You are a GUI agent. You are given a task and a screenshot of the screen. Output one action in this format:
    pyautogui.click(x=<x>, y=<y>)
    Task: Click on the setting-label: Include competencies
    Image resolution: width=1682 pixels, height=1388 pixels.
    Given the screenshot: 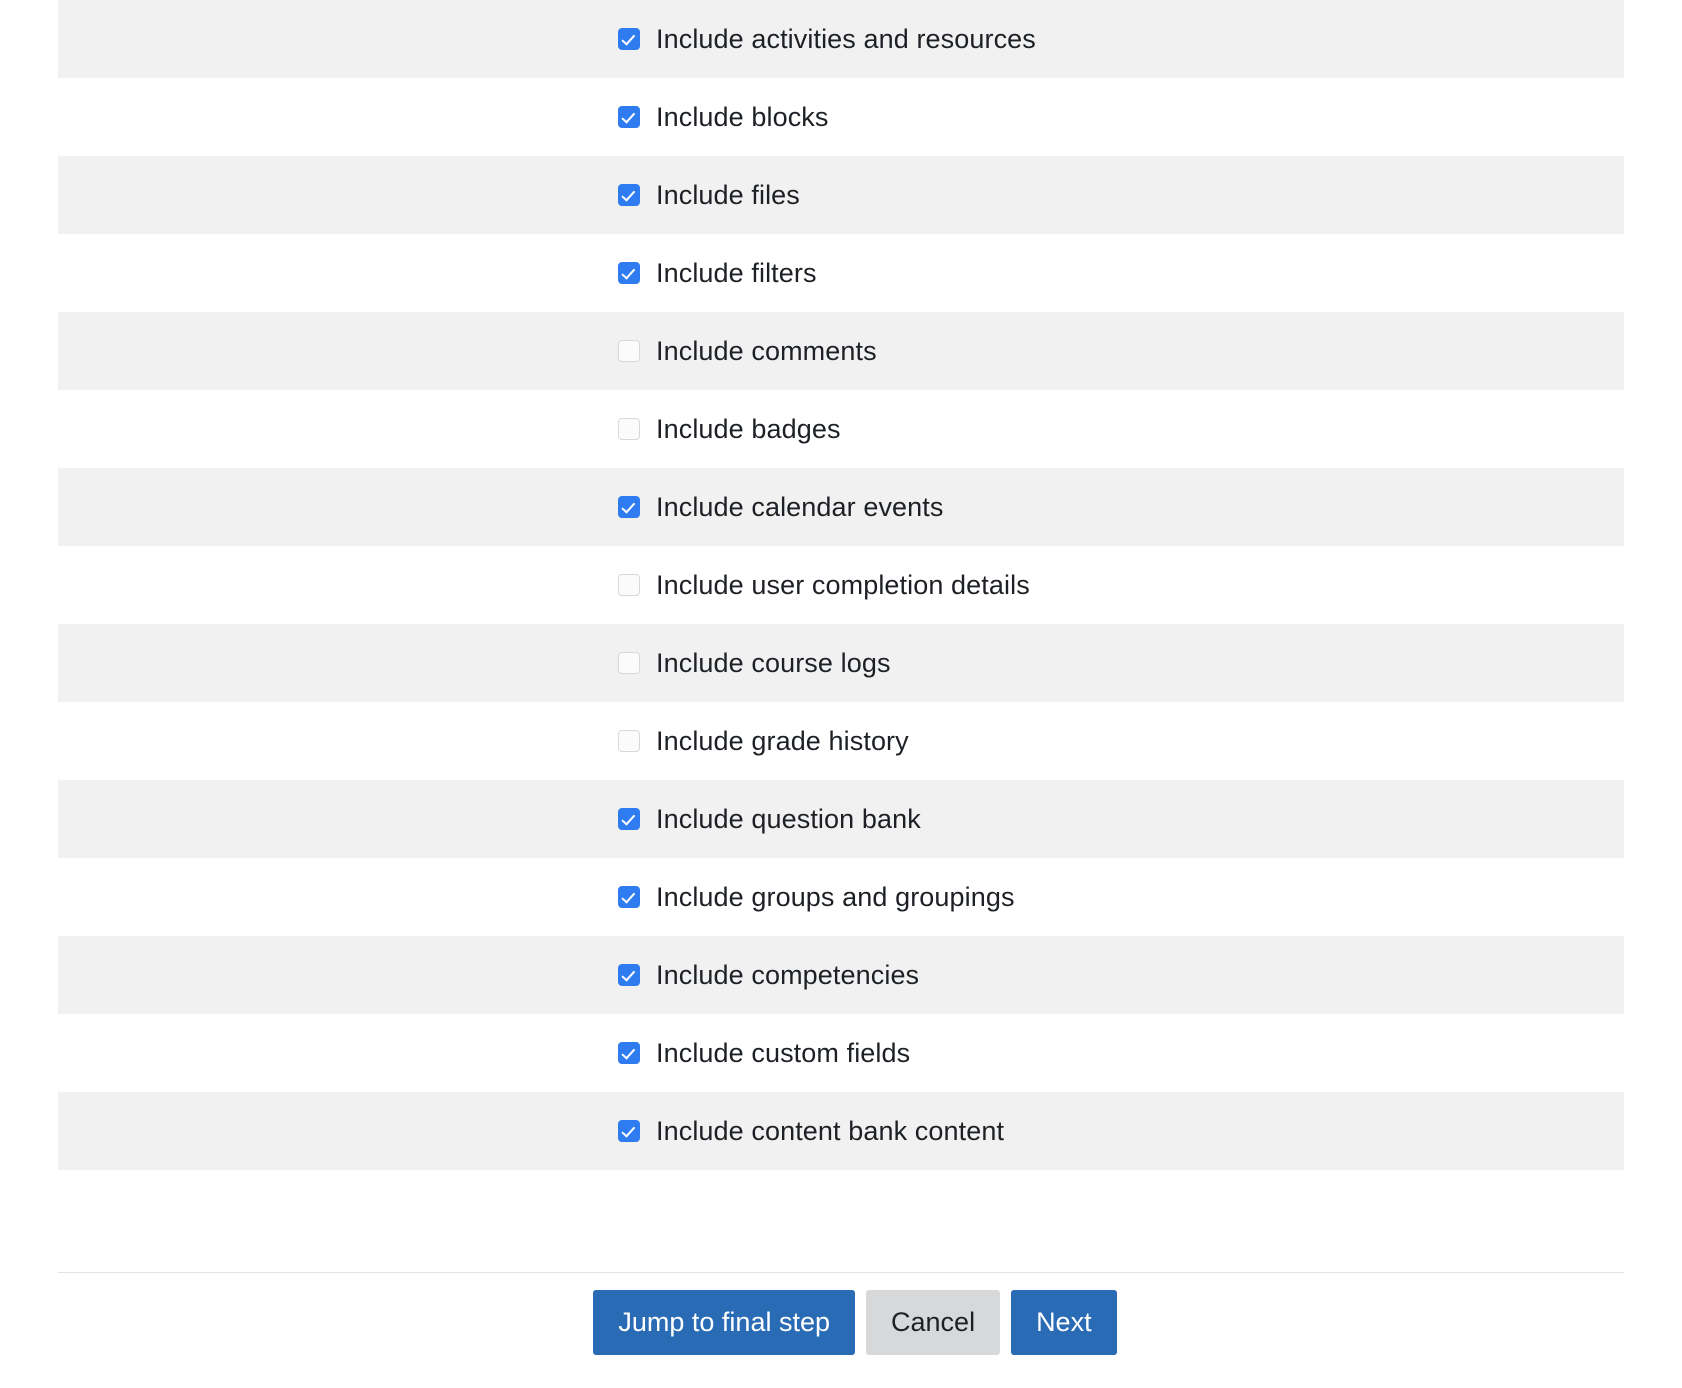 What is the action you would take?
    pyautogui.click(x=788, y=975)
    